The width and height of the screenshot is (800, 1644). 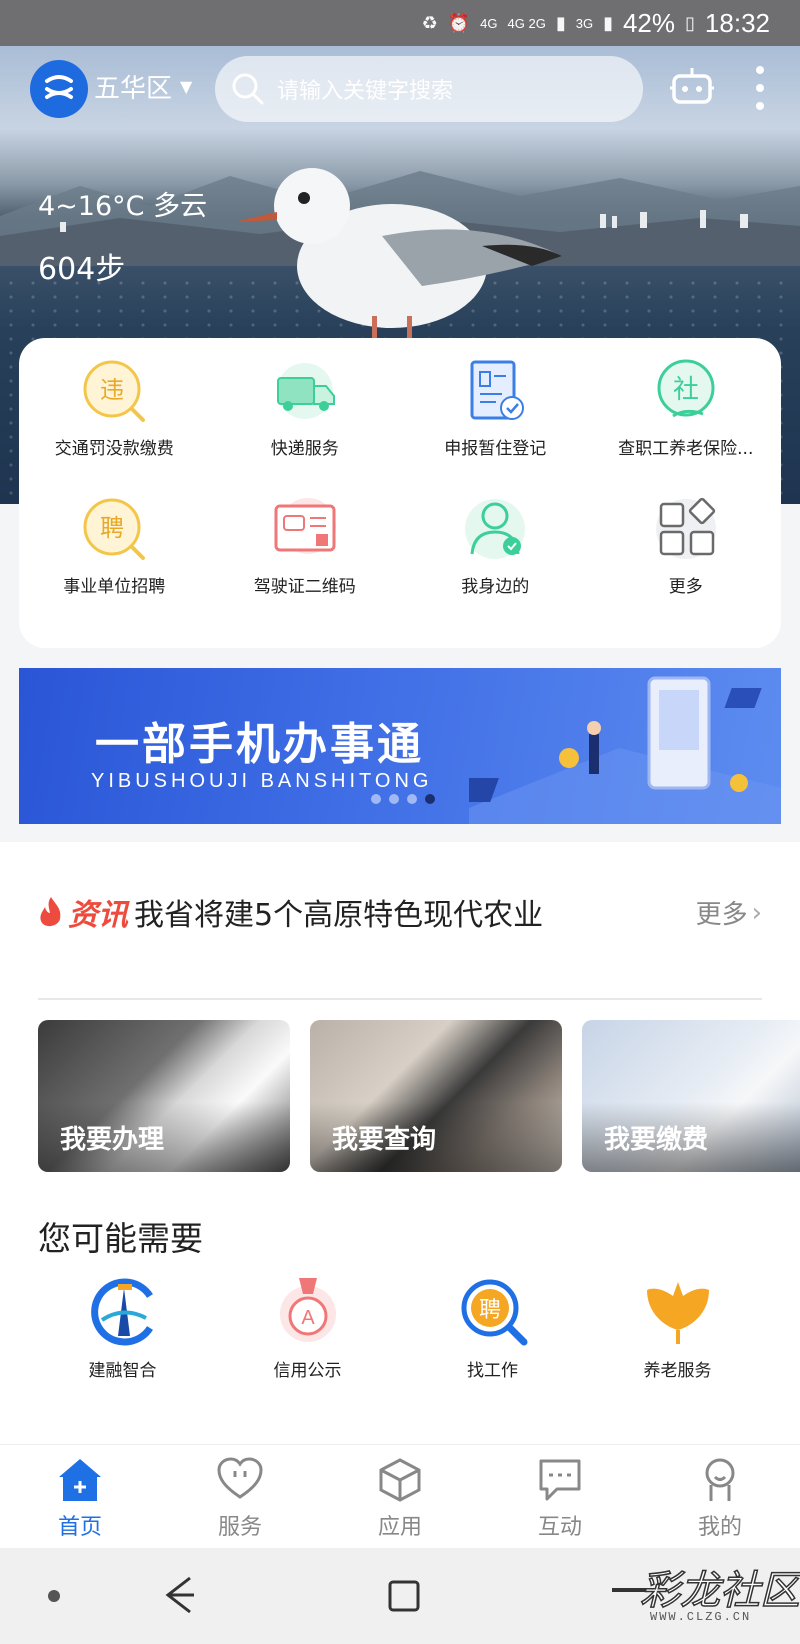 What do you see at coordinates (308, 1318) in the screenshot?
I see `svg-text: A` at bounding box center [308, 1318].